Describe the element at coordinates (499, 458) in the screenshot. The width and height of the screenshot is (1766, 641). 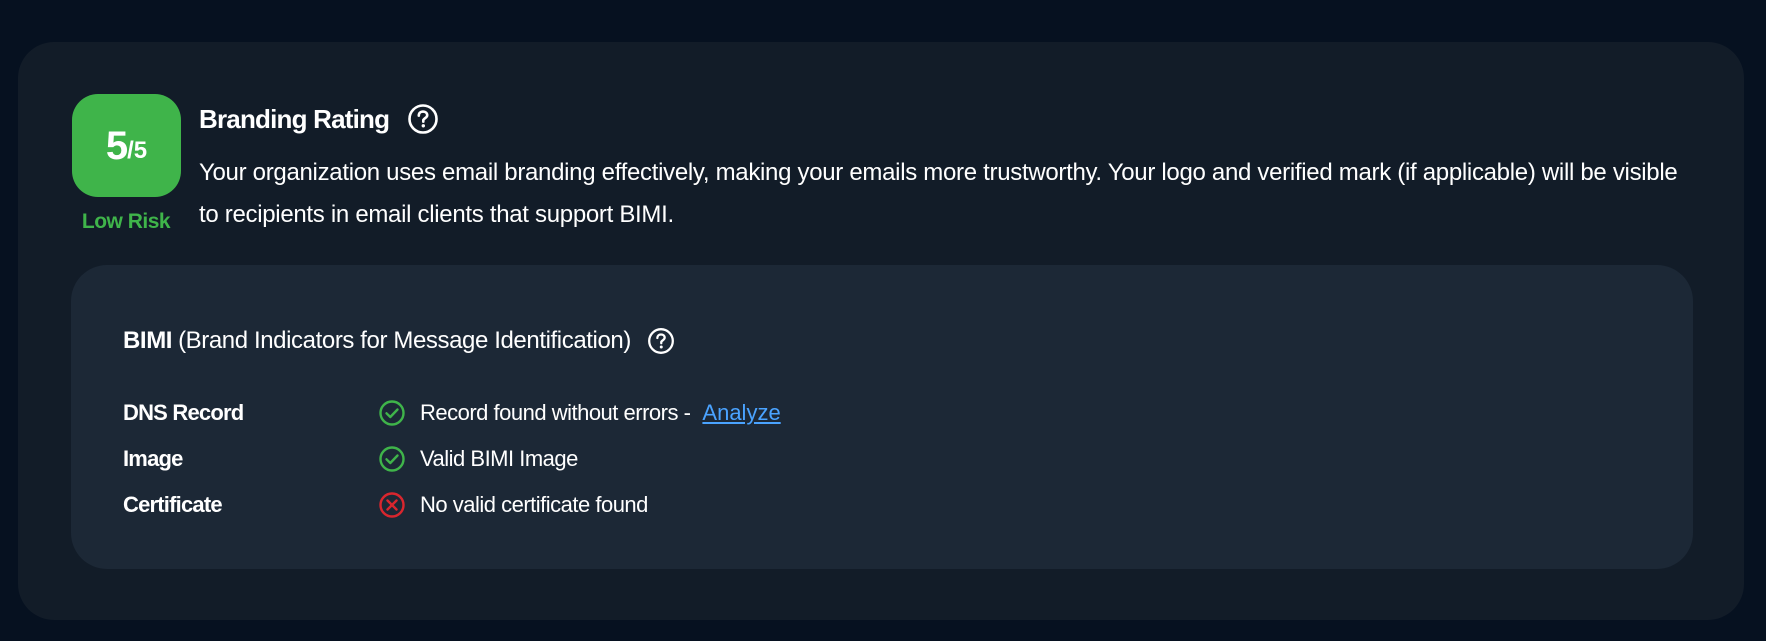
I see `status-text: Valid BIMI Image` at that location.